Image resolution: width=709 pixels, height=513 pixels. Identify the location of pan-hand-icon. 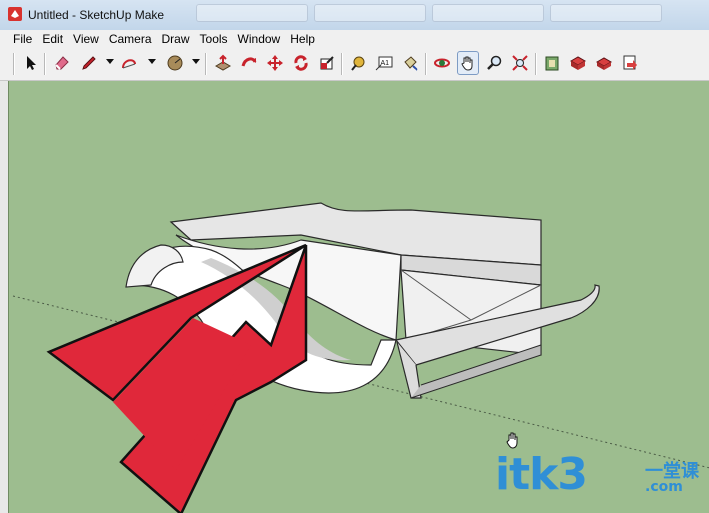
(467, 63).